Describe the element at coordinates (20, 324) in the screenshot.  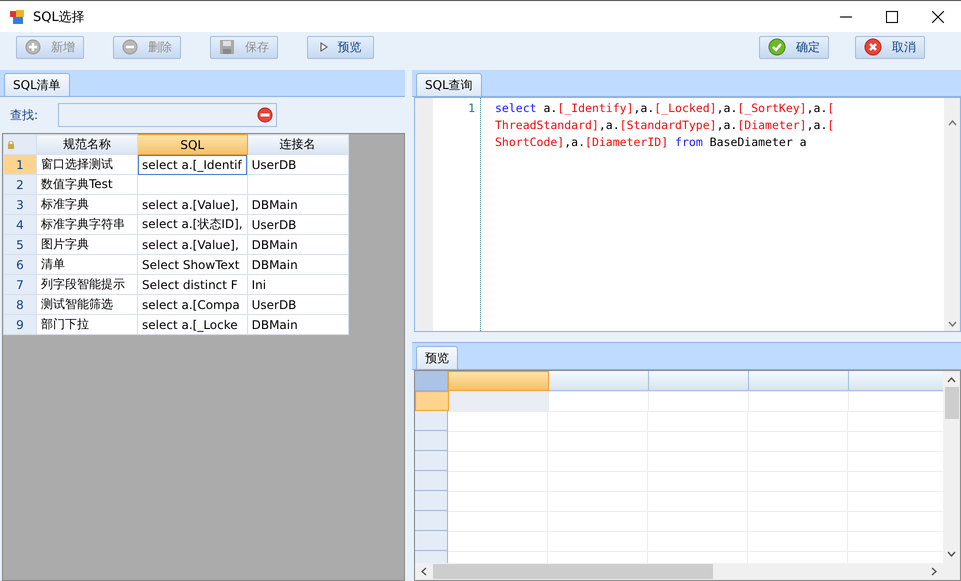
I see `row-header: 9` at that location.